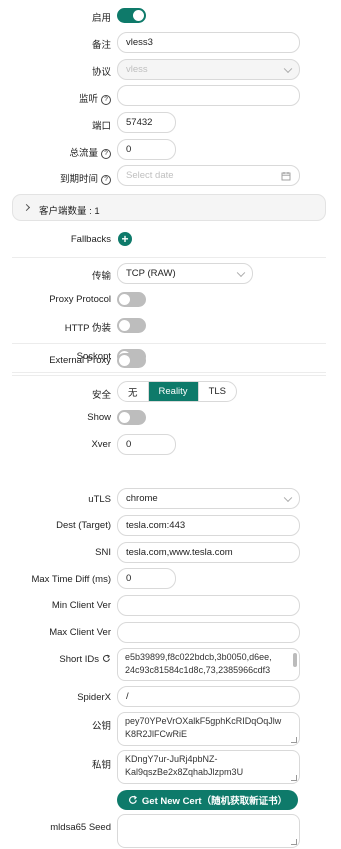  Describe the element at coordinates (133, 391) in the screenshot. I see `security-option-0: 无` at that location.